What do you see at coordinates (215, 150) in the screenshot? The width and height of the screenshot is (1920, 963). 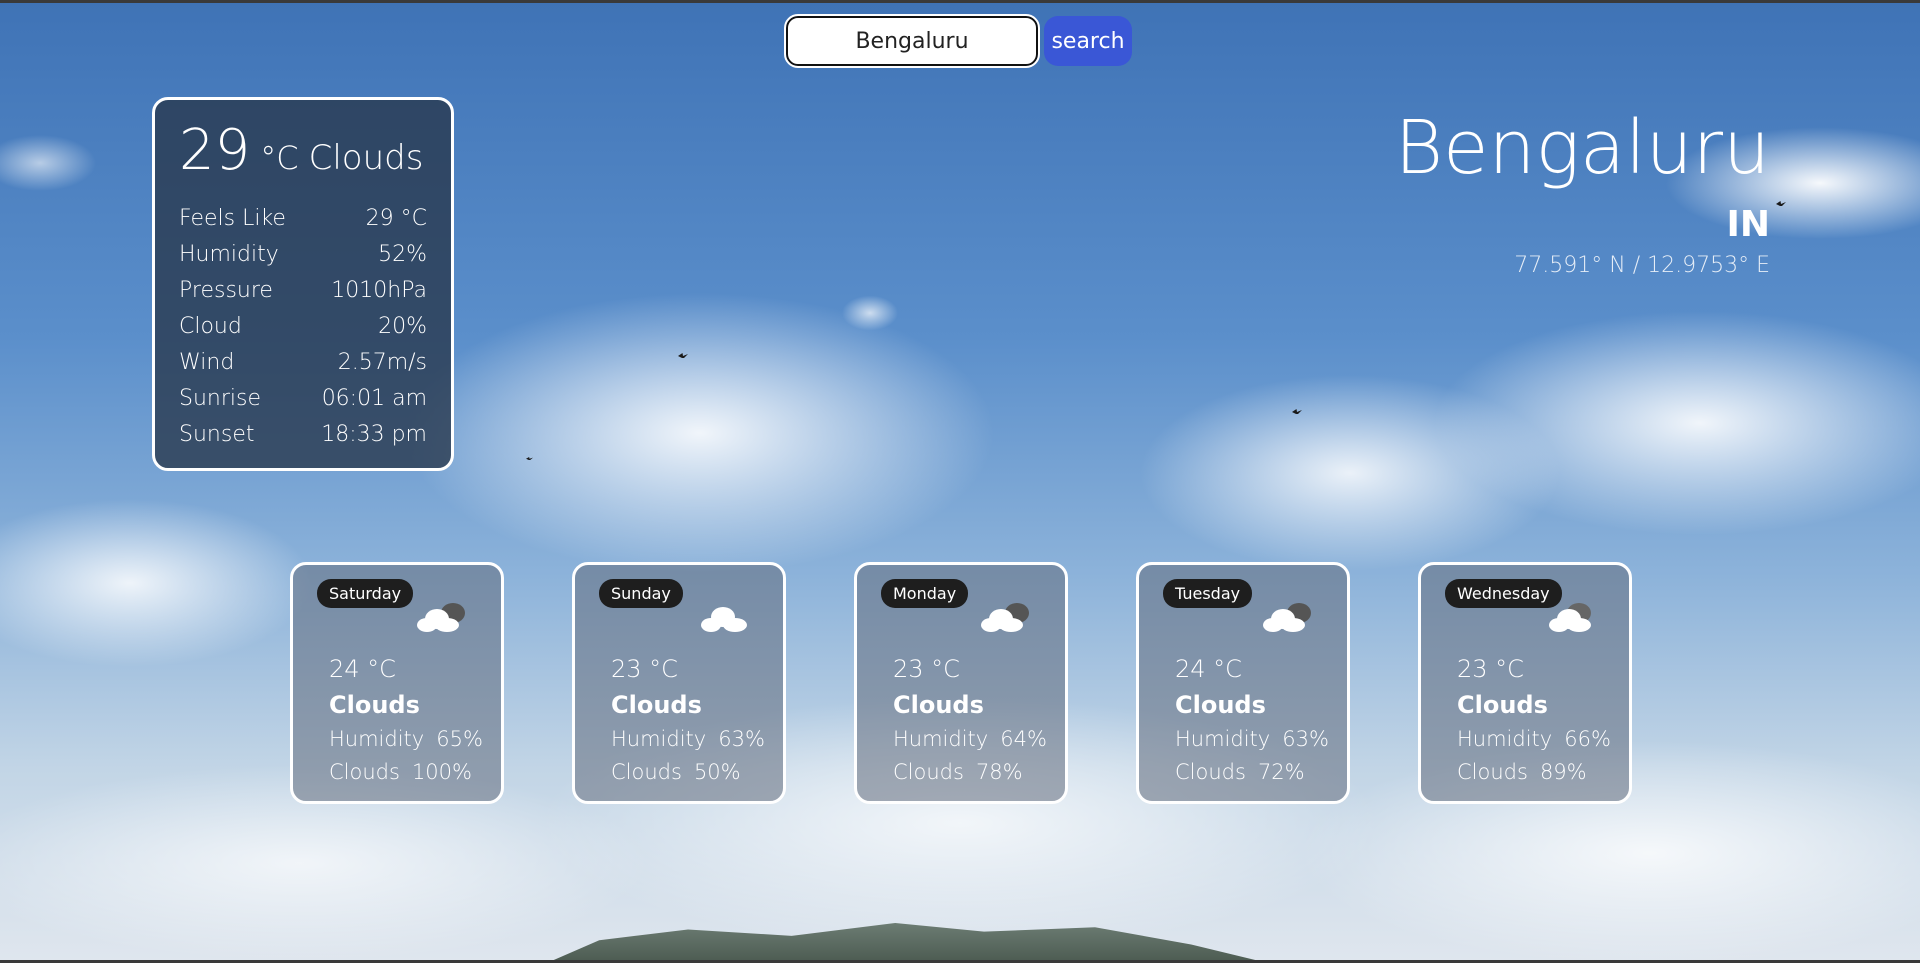 I see `current-temperature: 29` at bounding box center [215, 150].